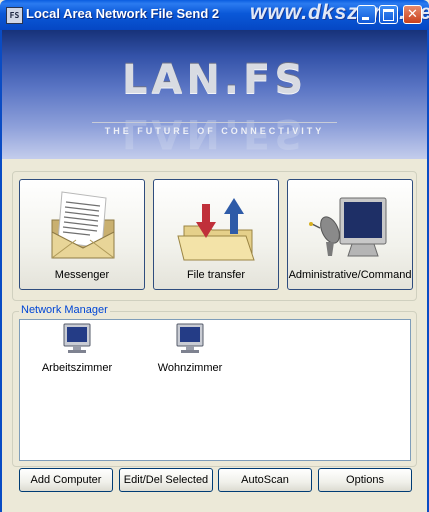 The image size is (429, 512). I want to click on network-manager-title: Network Manager, so click(64, 310).